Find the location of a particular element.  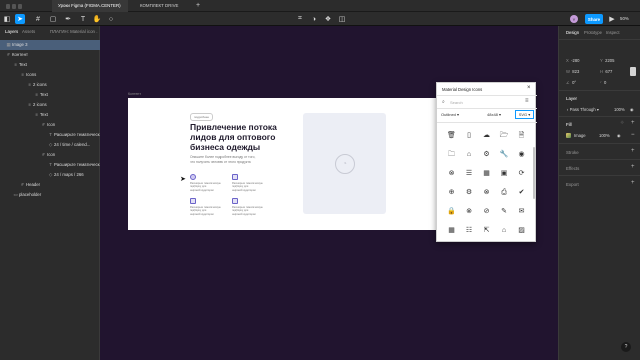

fill-name: Image is located at coordinates (580, 135).